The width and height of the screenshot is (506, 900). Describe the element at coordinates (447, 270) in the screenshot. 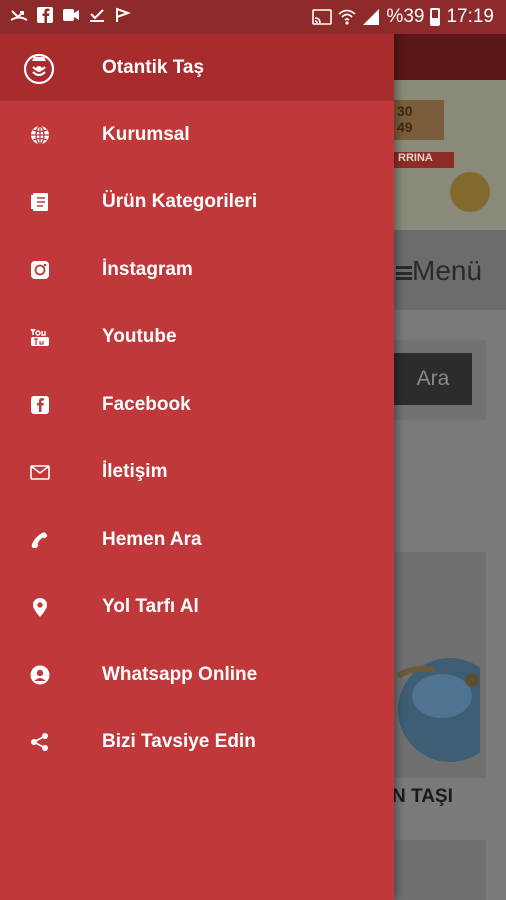

I see `background-menu-label: Menü` at that location.